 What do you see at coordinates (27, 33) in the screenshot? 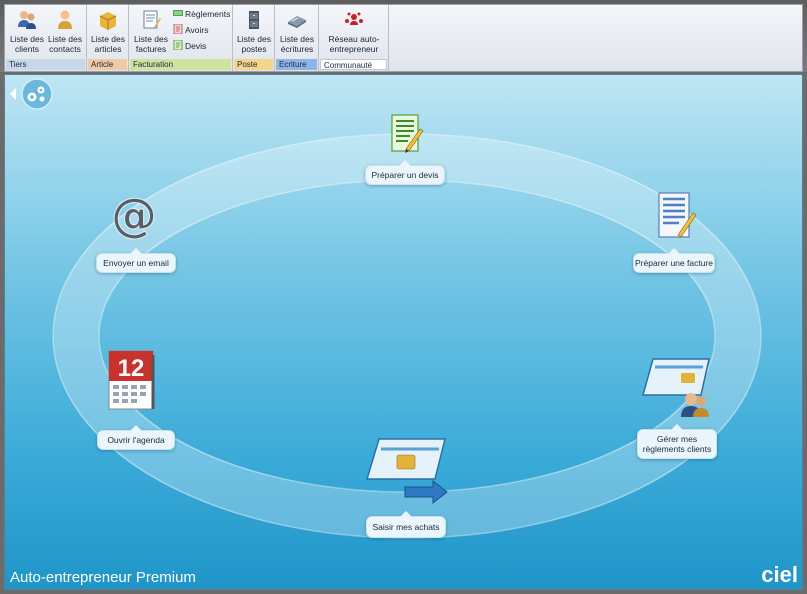
I see `clients-list-button: Liste des clients` at bounding box center [27, 33].